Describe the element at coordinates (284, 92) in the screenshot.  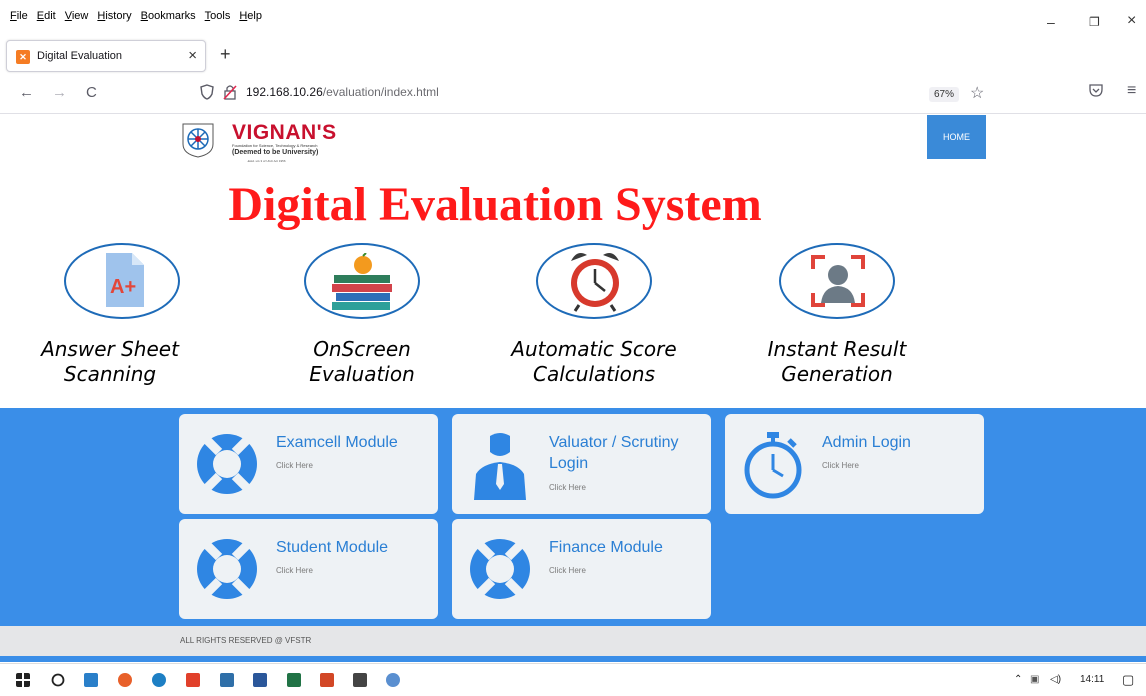
I see `url-host: 192.168.10.26` at that location.